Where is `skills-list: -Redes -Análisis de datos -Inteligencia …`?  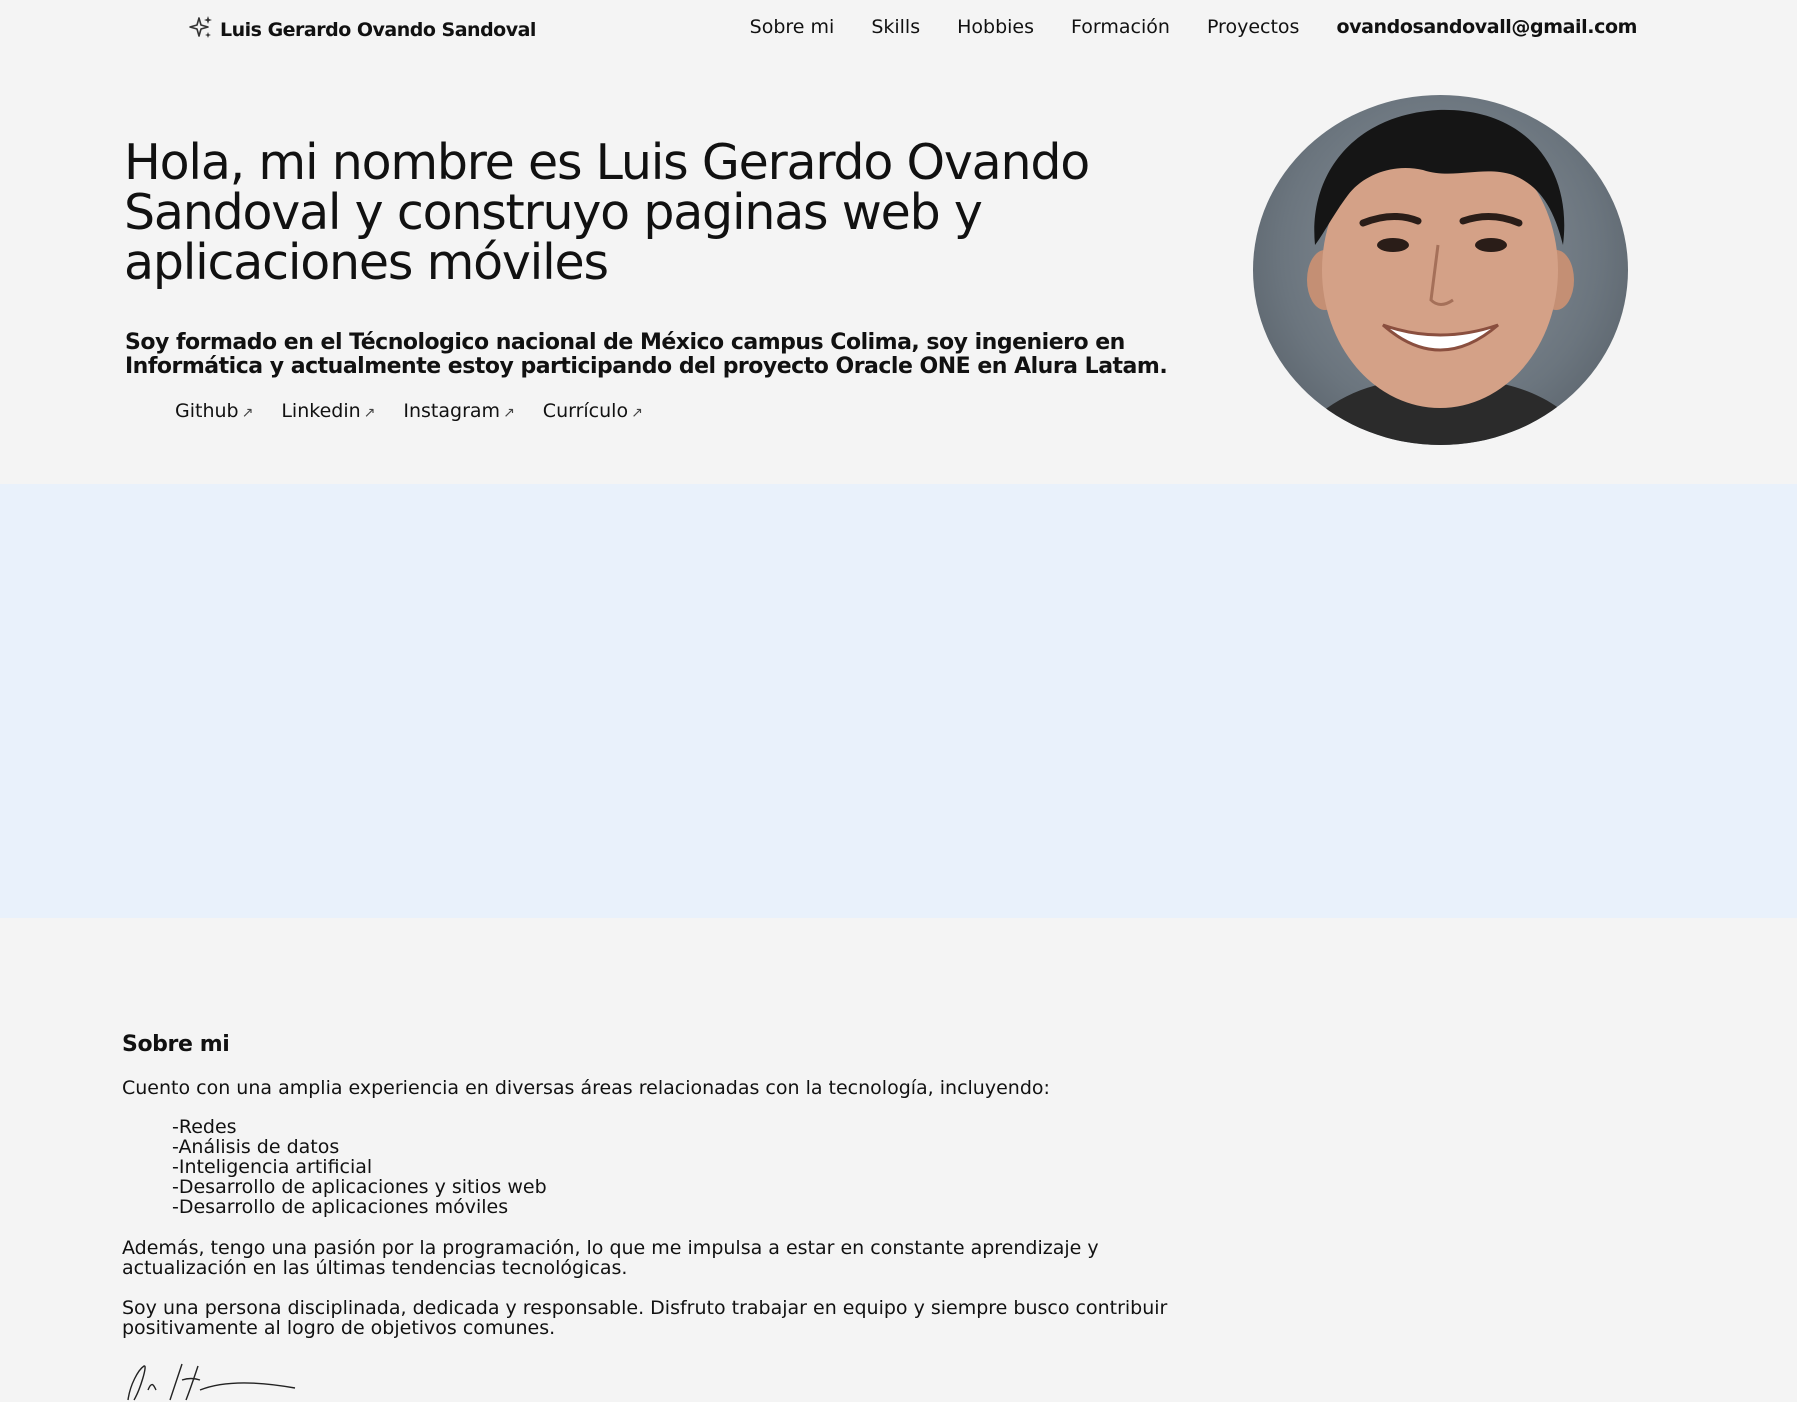 skills-list: -Redes -Análisis de datos -Inteligencia … is located at coordinates (359, 1167).